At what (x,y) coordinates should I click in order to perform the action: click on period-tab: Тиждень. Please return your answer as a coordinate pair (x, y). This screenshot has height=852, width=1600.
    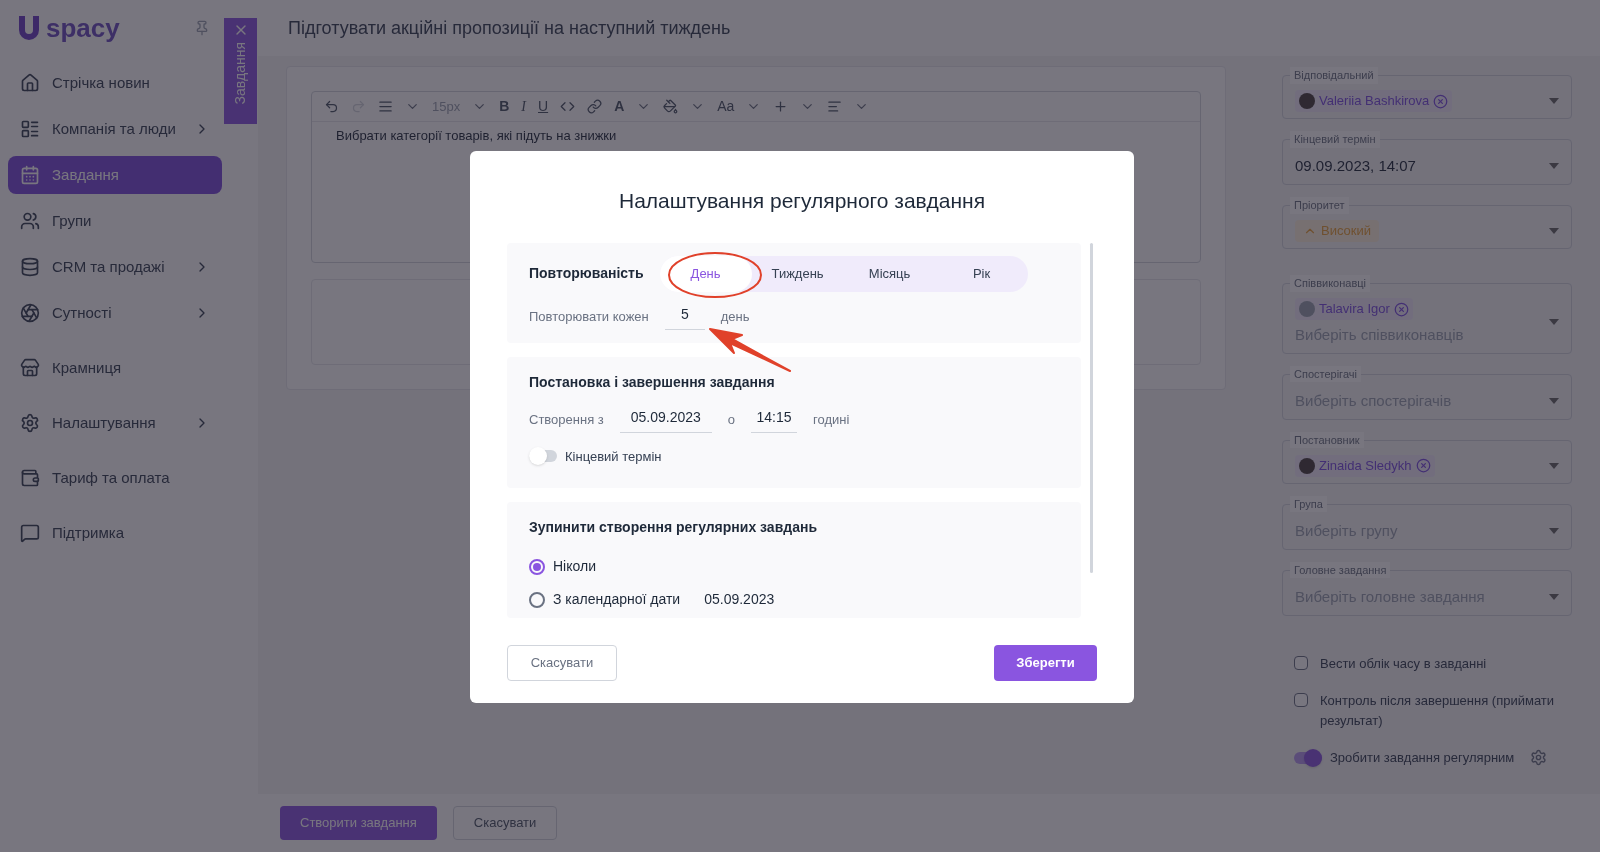
    Looking at the image, I should click on (797, 273).